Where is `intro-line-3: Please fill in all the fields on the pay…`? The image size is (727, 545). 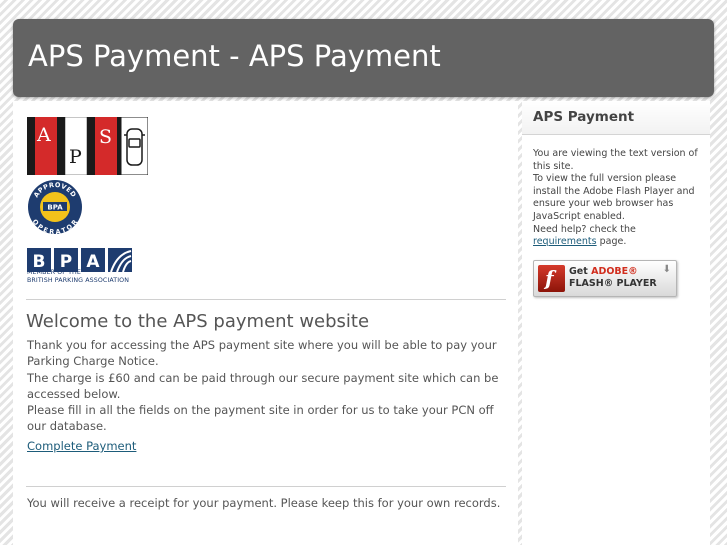 intro-line-3: Please fill in all the fields on the pay… is located at coordinates (260, 418).